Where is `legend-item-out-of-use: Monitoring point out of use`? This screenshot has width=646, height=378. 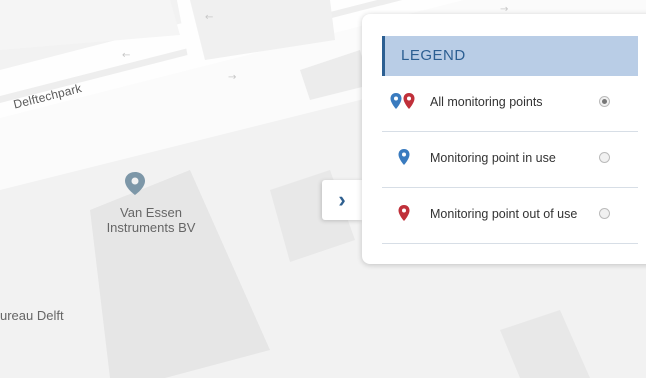 legend-item-out-of-use: Monitoring point out of use is located at coordinates (510, 216).